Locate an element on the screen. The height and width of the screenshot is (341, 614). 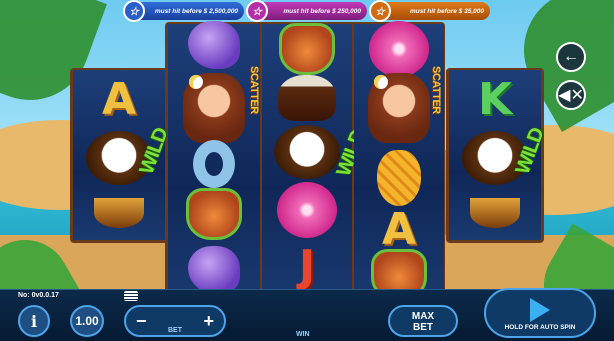
pineapple-symbol is located at coordinates (399, 178).